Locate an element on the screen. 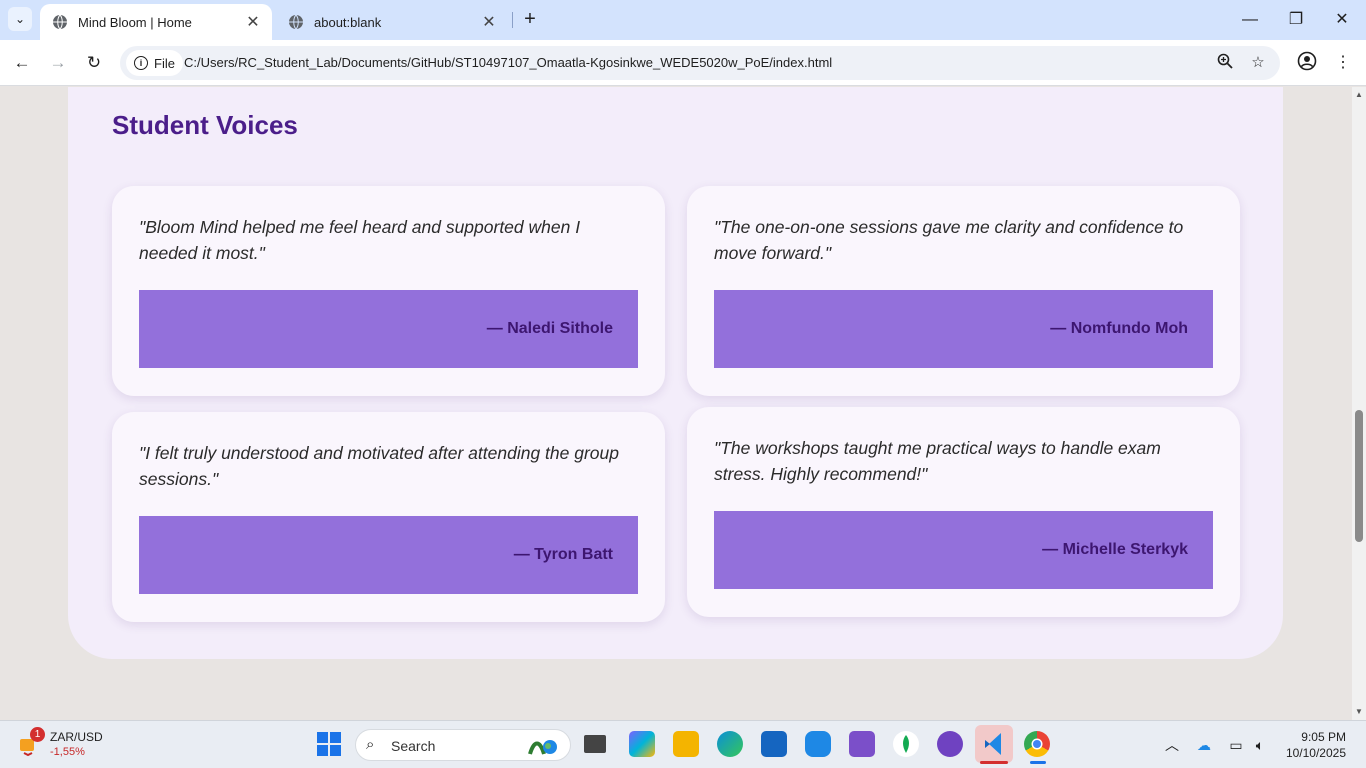 This screenshot has height=768, width=1366. clock-date: 10/10/2025 is located at coordinates (1315, 753).